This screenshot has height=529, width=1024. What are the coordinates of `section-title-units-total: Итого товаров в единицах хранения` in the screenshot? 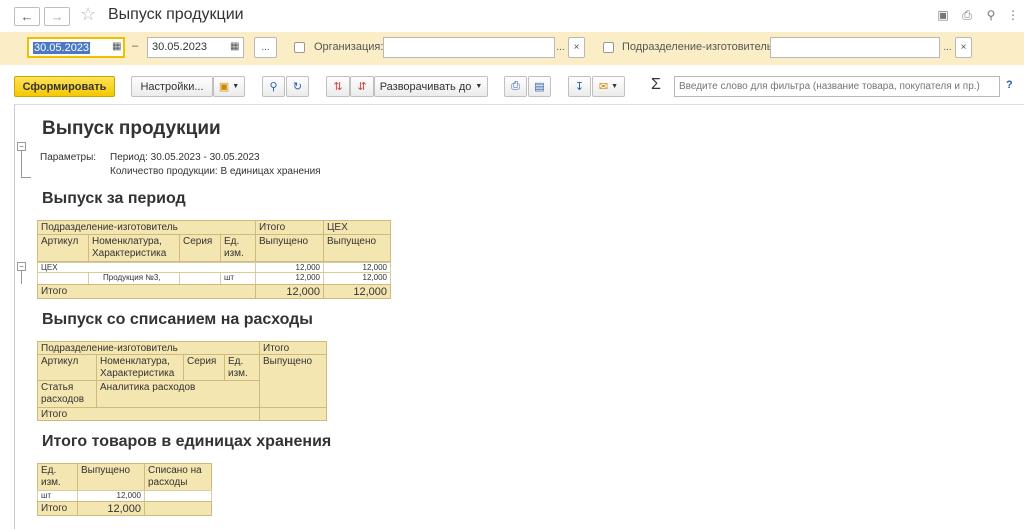 It's located at (187, 441).